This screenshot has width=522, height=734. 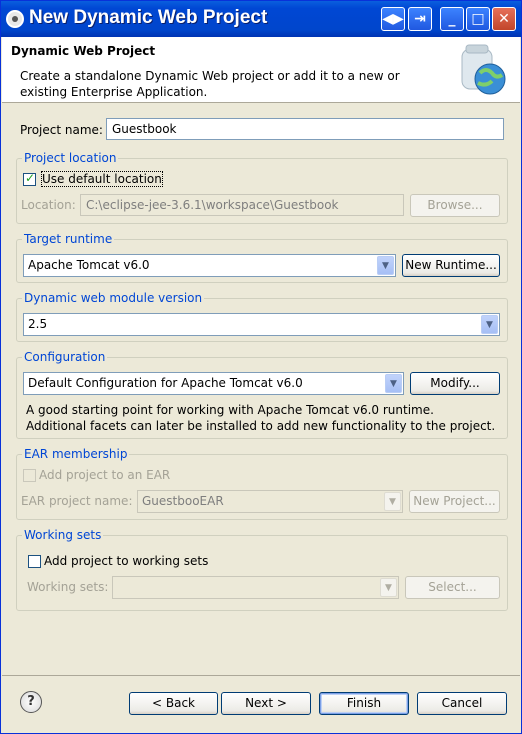 I want to click on add-to-working-sets-label: Add project to working sets, so click(x=126, y=561).